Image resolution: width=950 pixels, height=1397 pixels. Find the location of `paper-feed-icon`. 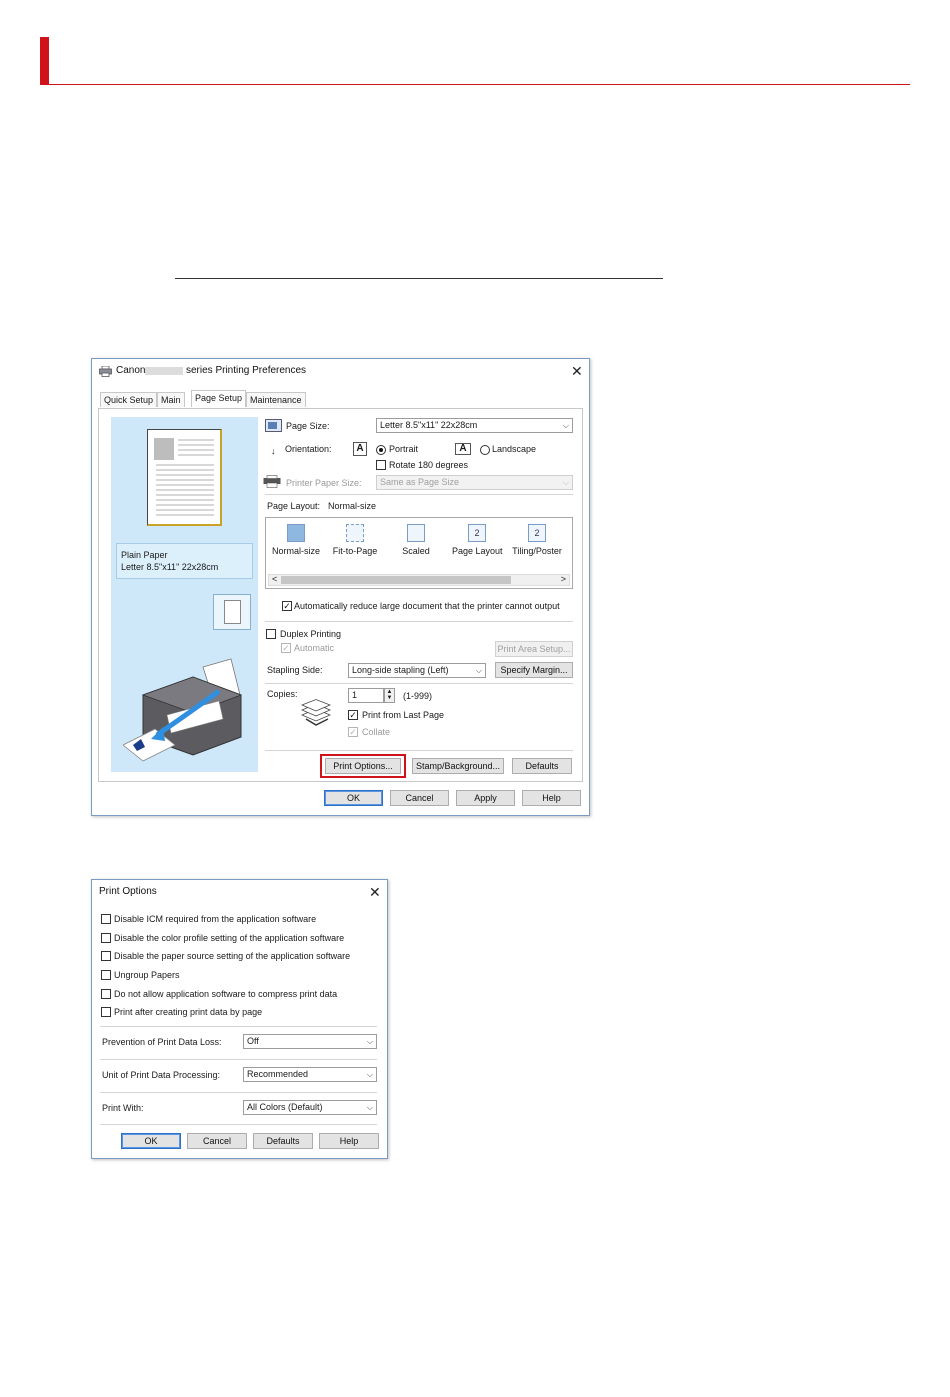

paper-feed-icon is located at coordinates (232, 612).